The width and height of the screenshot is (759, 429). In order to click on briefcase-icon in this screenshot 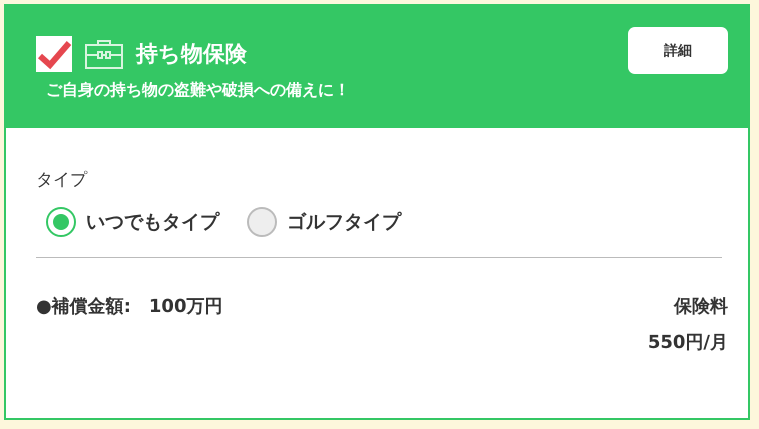, I will do `click(104, 54)`.